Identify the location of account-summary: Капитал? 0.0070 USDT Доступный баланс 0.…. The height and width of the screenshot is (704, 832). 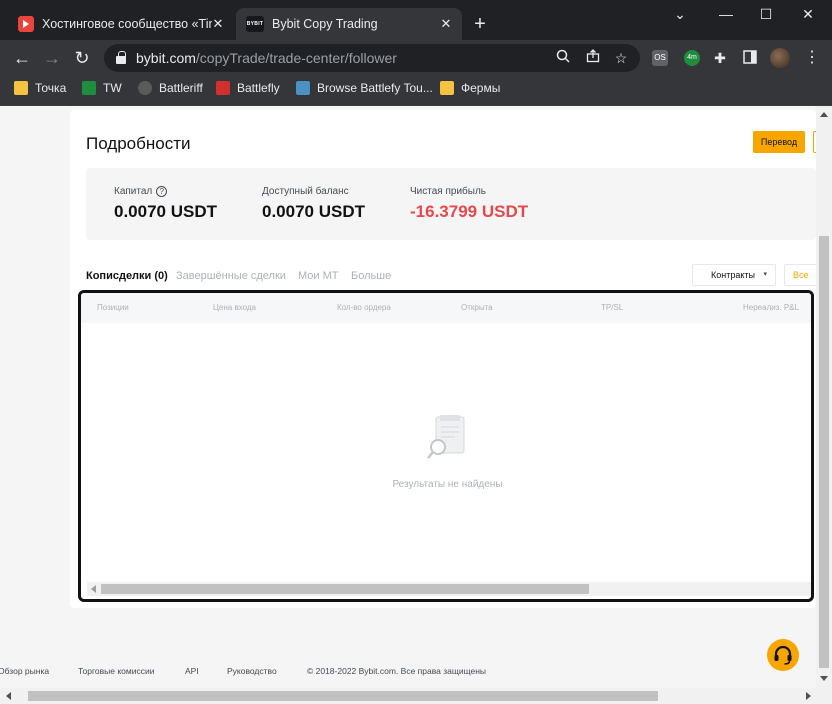
(451, 204).